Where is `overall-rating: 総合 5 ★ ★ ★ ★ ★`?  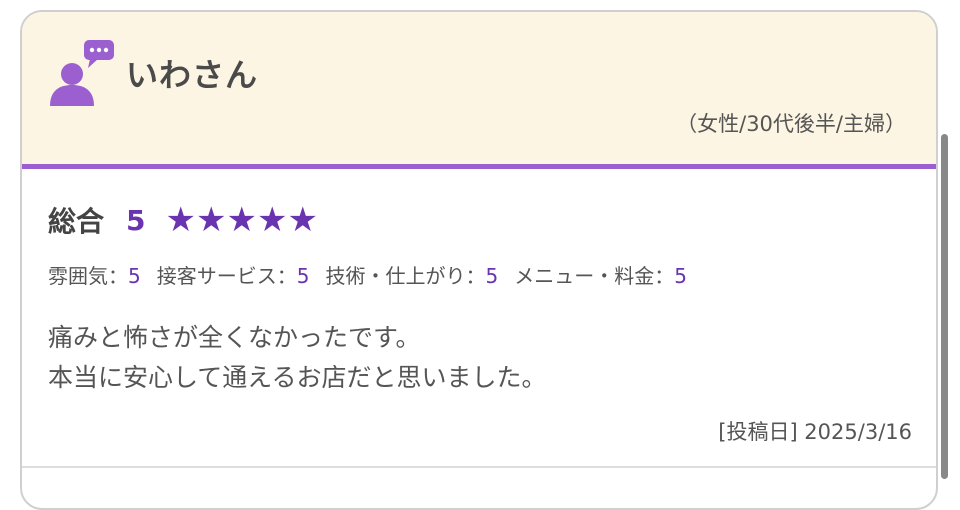
overall-rating: 総合 5 ★ ★ ★ ★ ★ is located at coordinates (183, 220).